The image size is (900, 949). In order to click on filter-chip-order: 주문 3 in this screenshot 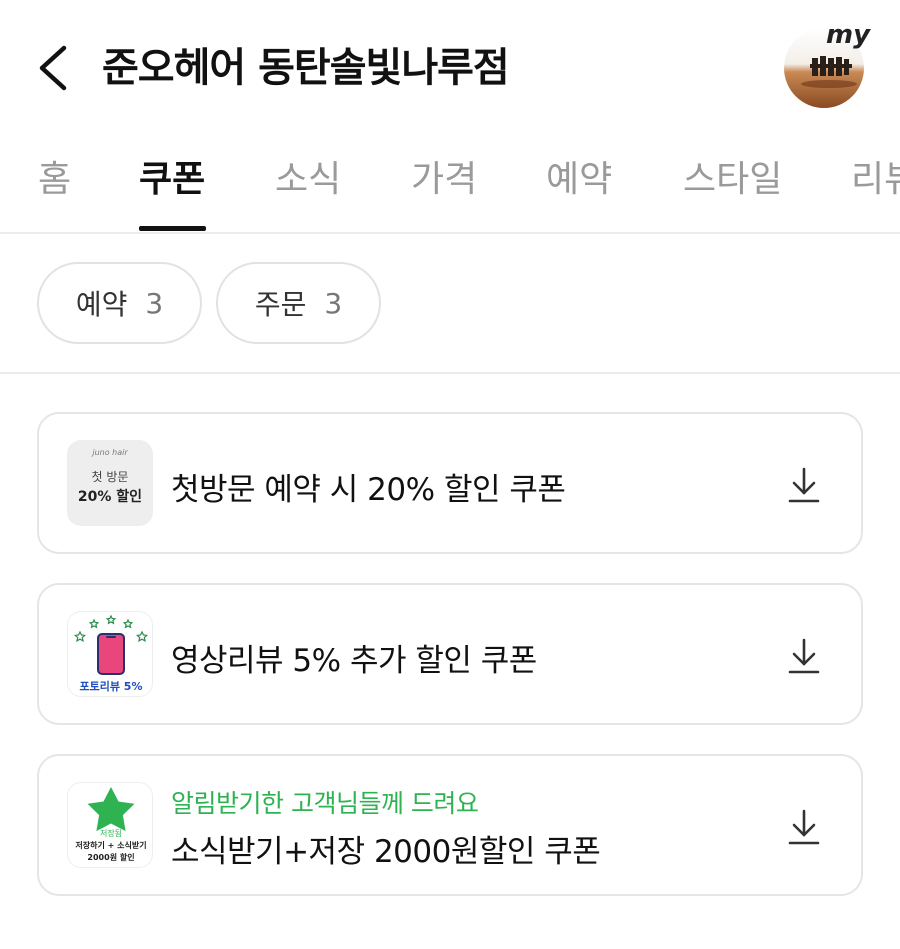, I will do `click(298, 303)`.